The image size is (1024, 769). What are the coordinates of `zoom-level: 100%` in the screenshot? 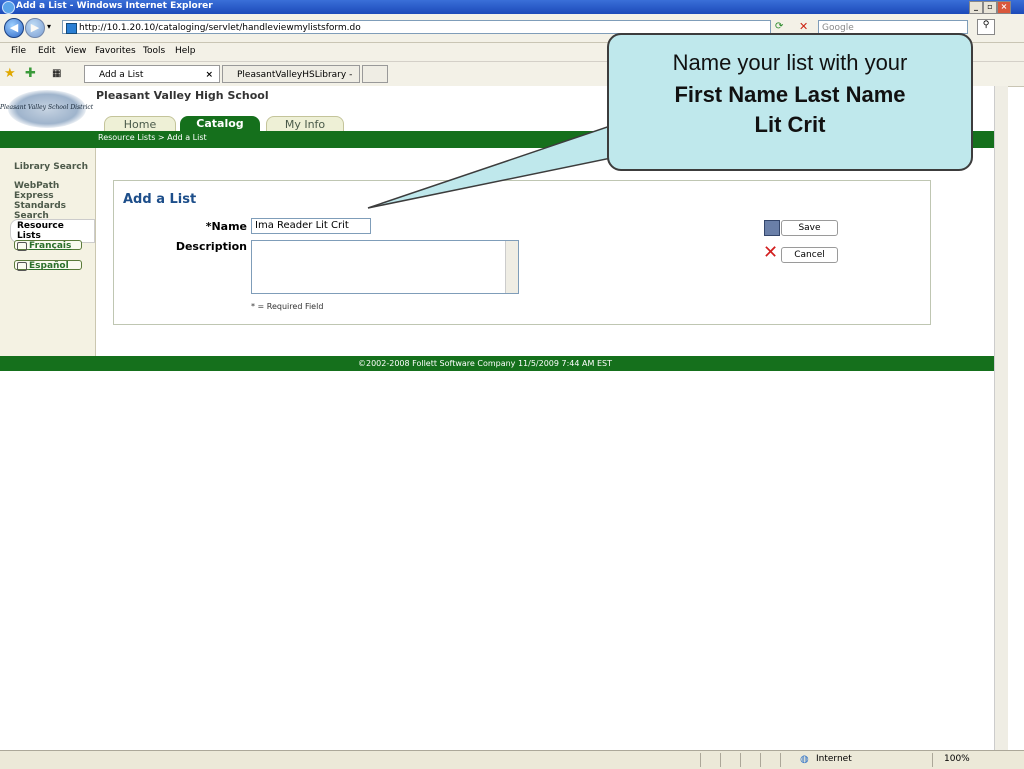 It's located at (957, 759).